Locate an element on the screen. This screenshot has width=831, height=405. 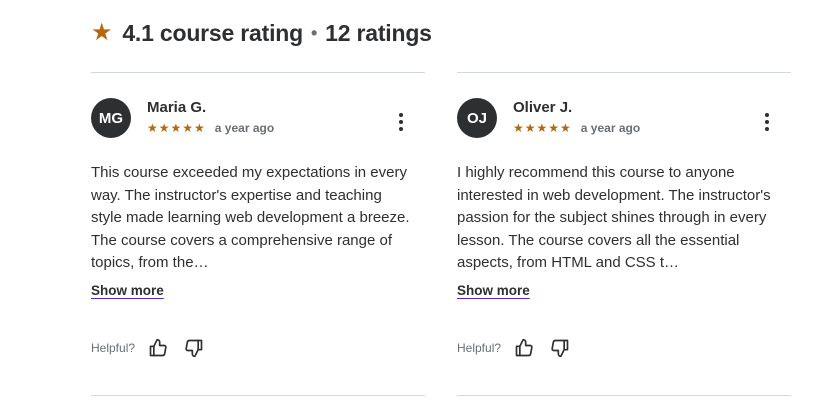
course-rating-header: ★ 4.1 course rating • 12 ratings is located at coordinates (261, 33).